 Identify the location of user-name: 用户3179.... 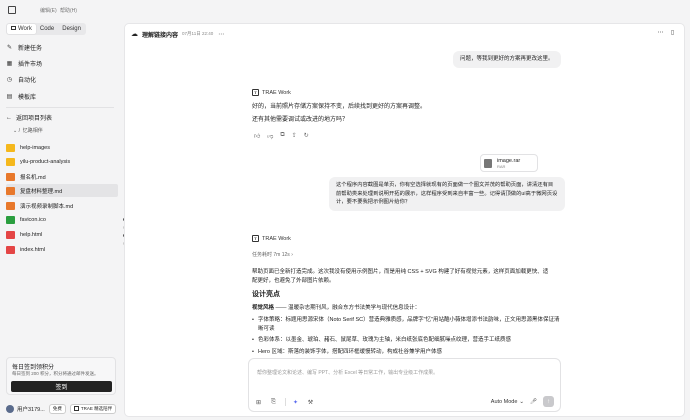
(31, 409).